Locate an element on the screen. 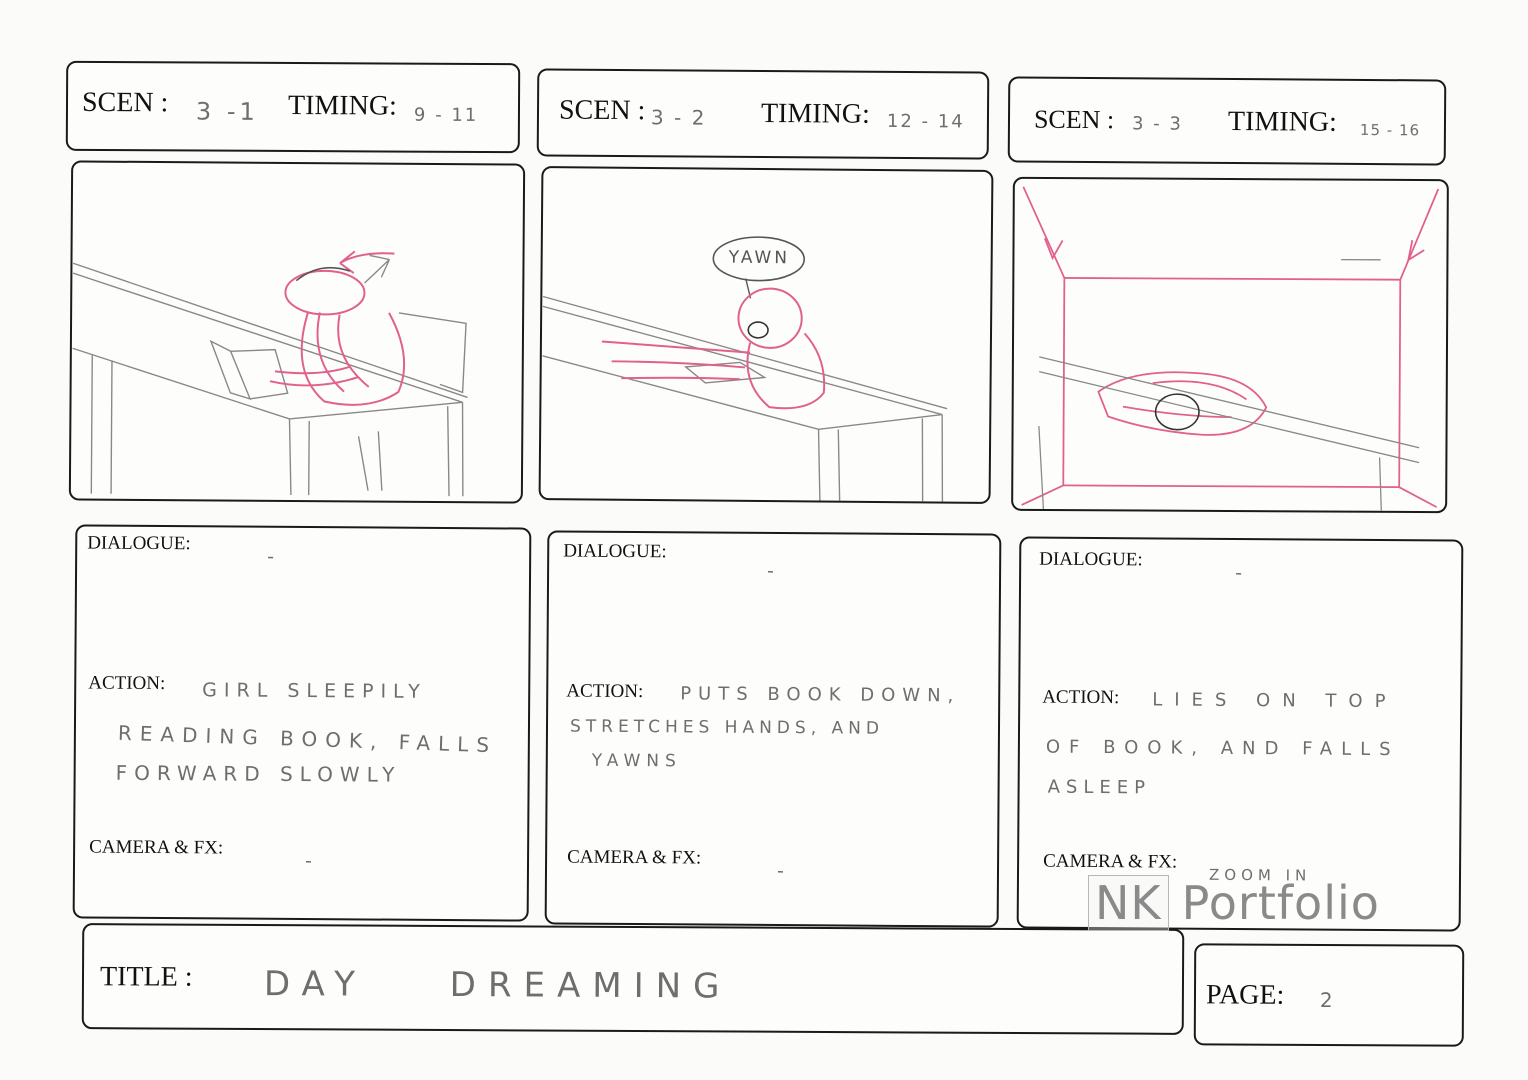 The width and height of the screenshot is (1528, 1080). timing-value: 12 - 14 is located at coordinates (925, 121).